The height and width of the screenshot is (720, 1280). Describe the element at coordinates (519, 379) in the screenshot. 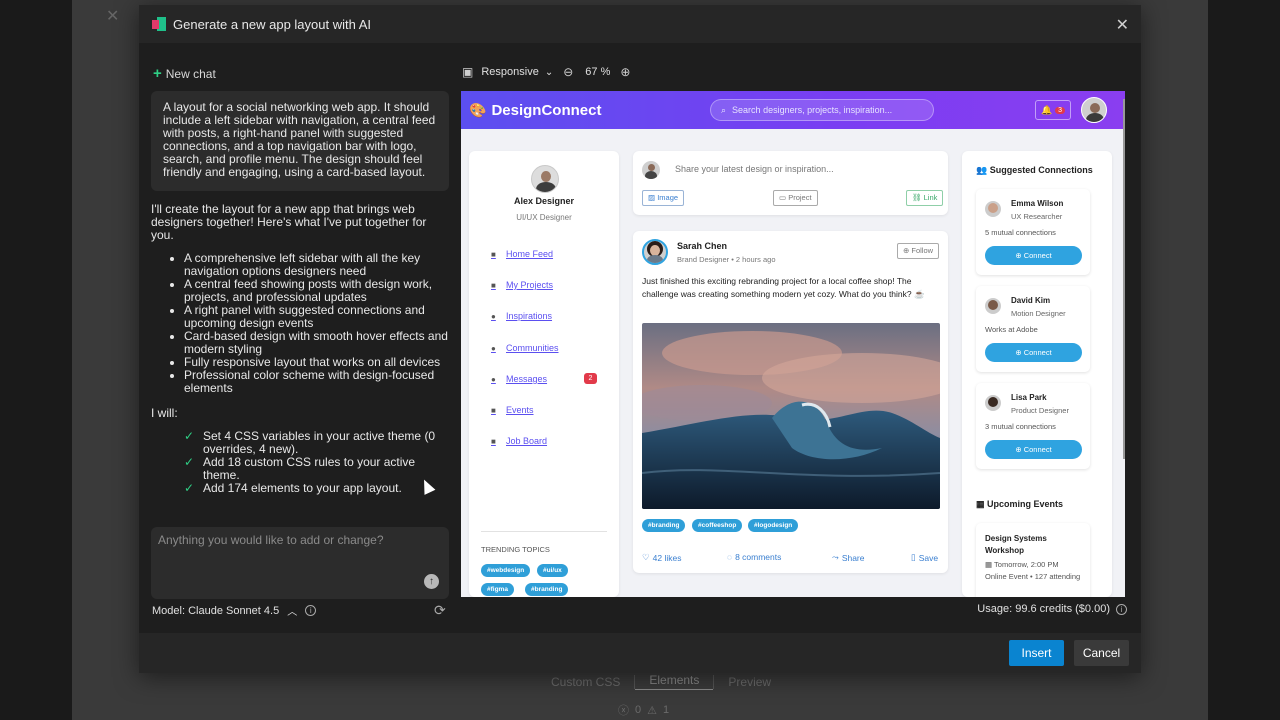

I see `sidebar-item-messages: ● Messages` at that location.